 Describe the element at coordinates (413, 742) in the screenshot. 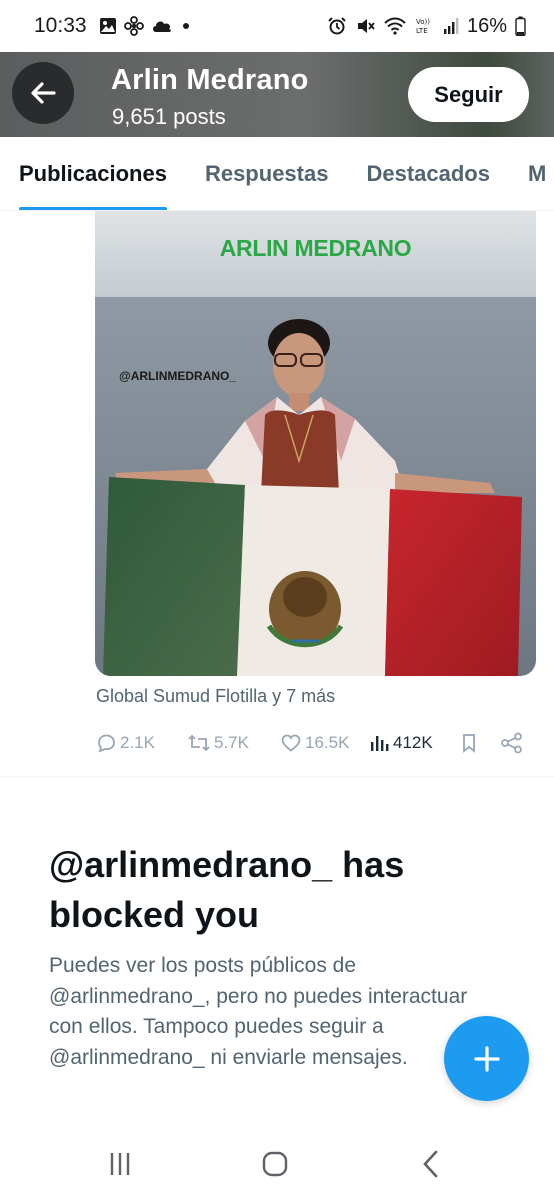

I see `views-count: 412K` at that location.